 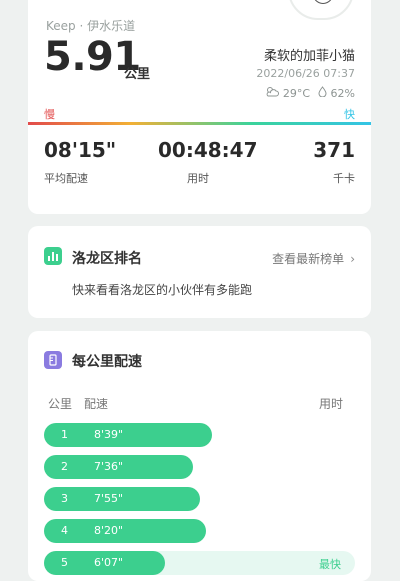 I want to click on district-ranking-card: 洛龙区排名 查看最新榜单 › 快来看看洛龙区的小伙伴有多能跑, so click(x=199, y=272).